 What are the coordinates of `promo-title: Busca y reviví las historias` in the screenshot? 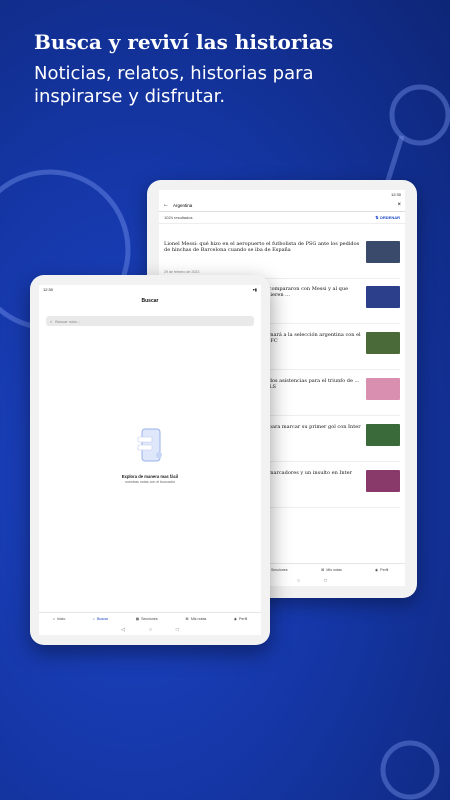 It's located at (184, 42).